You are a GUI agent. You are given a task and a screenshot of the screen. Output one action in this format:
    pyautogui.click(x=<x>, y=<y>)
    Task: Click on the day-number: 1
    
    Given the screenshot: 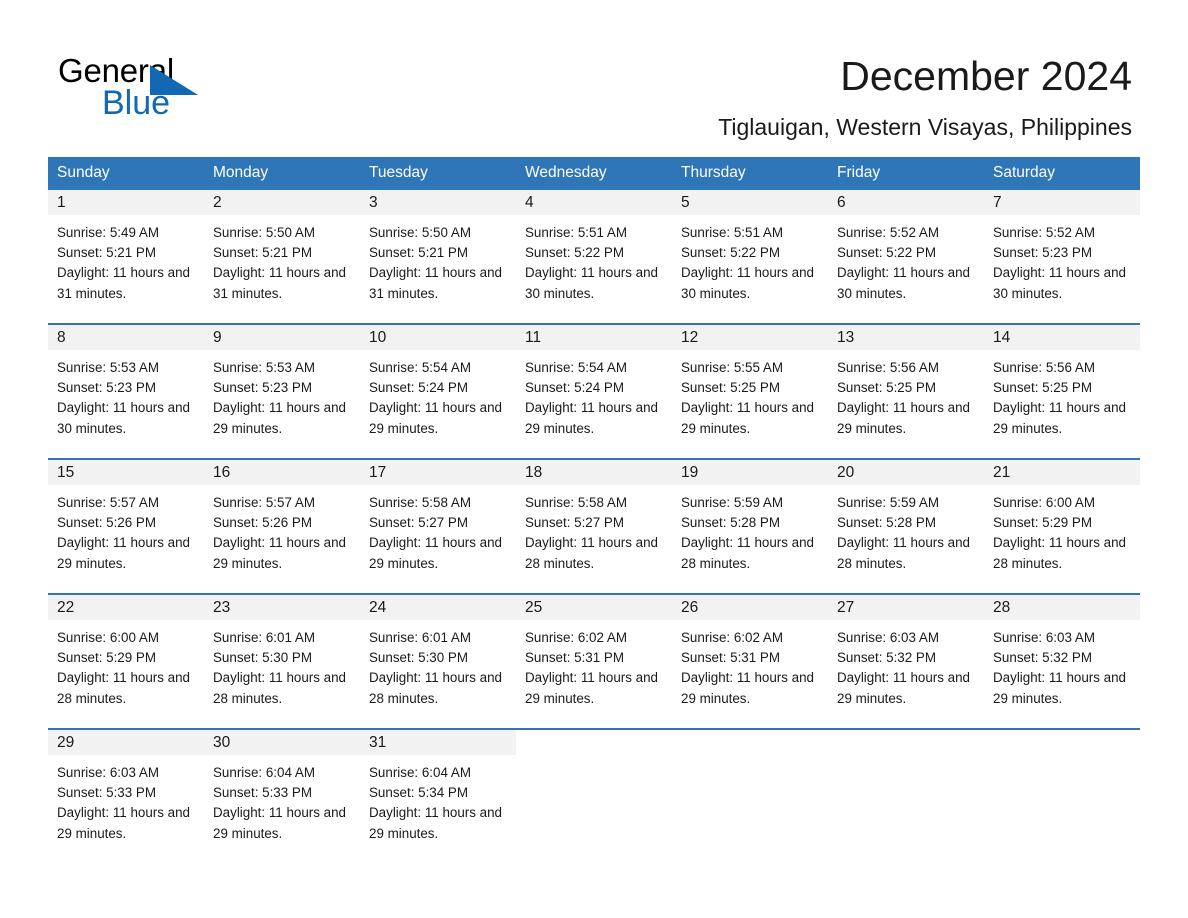 What is the action you would take?
    pyautogui.click(x=126, y=202)
    